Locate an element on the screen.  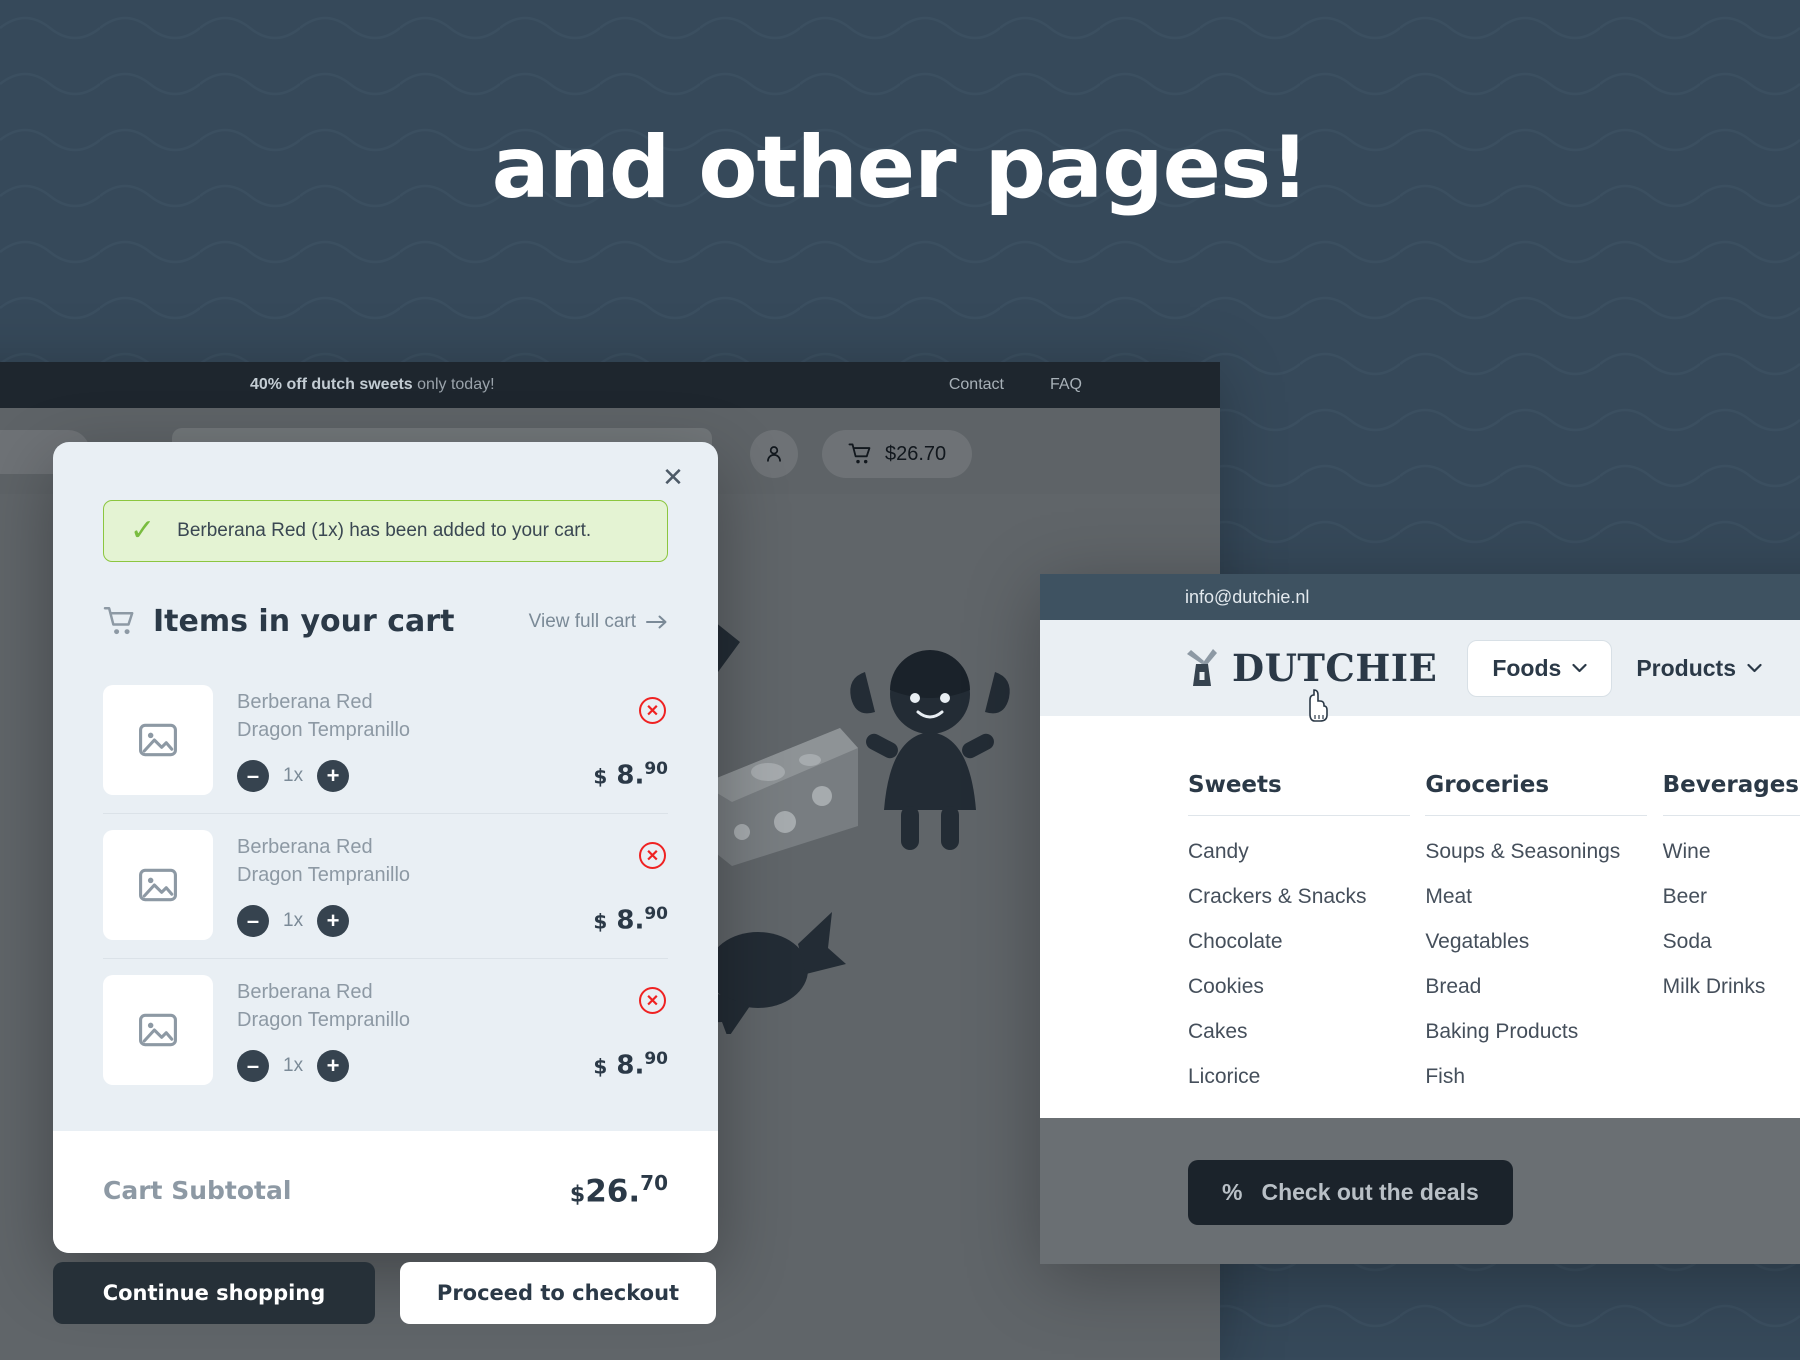
person-icon is located at coordinates (774, 454).